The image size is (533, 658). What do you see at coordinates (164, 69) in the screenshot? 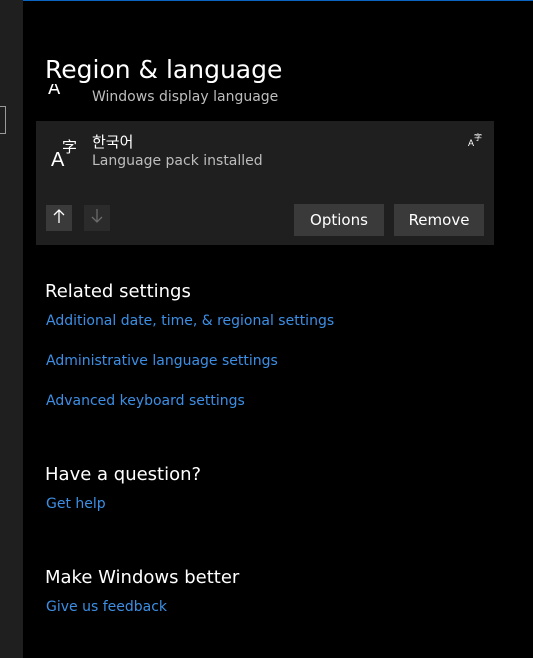
I see `page-title: Region & language` at bounding box center [164, 69].